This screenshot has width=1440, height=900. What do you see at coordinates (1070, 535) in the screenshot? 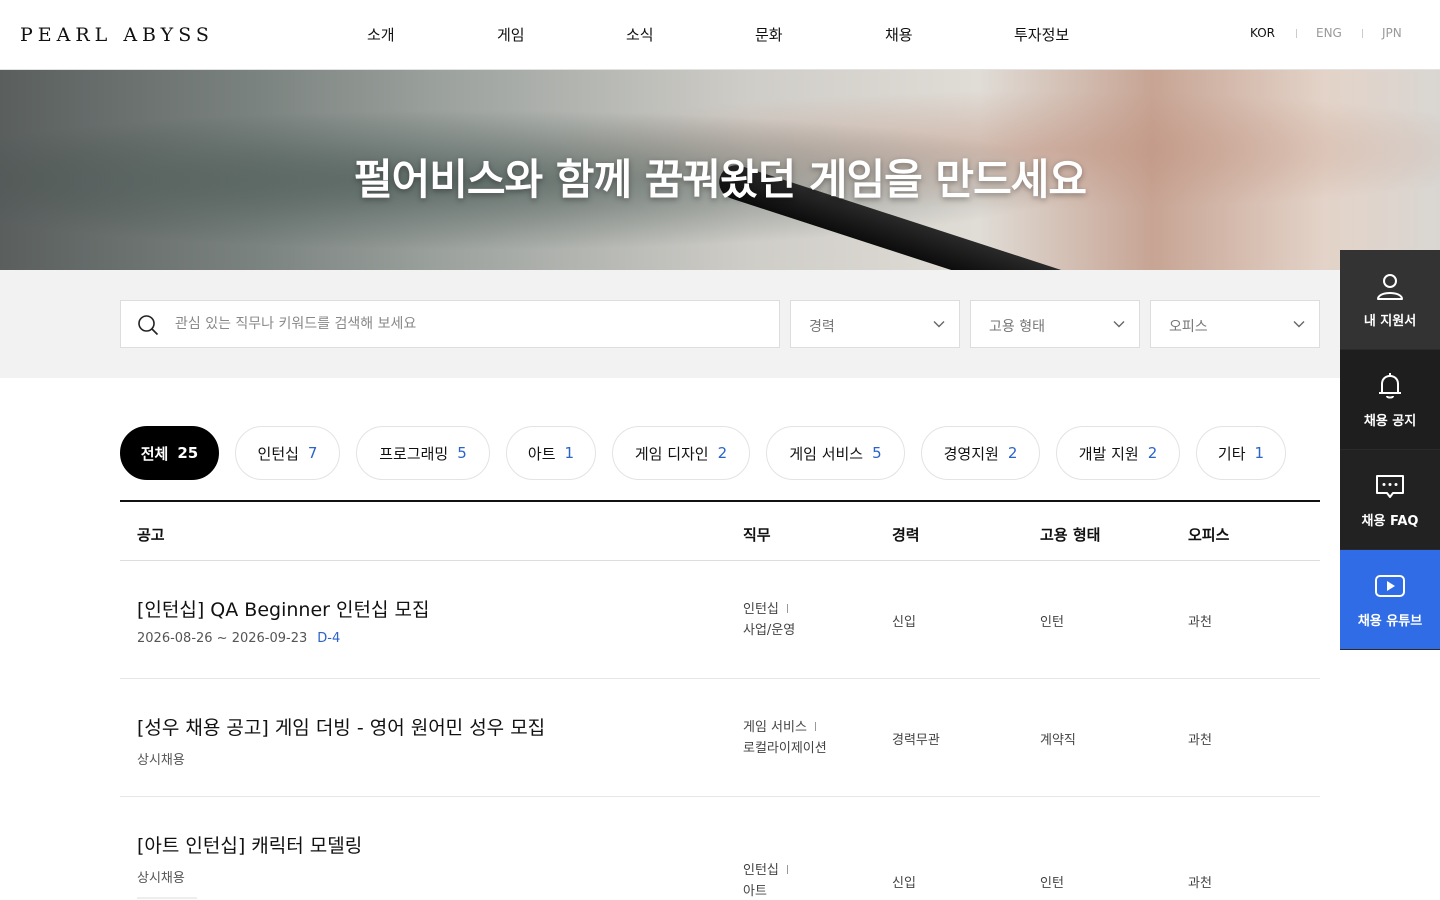
I see `column-header-employment: 고용 형태` at bounding box center [1070, 535].